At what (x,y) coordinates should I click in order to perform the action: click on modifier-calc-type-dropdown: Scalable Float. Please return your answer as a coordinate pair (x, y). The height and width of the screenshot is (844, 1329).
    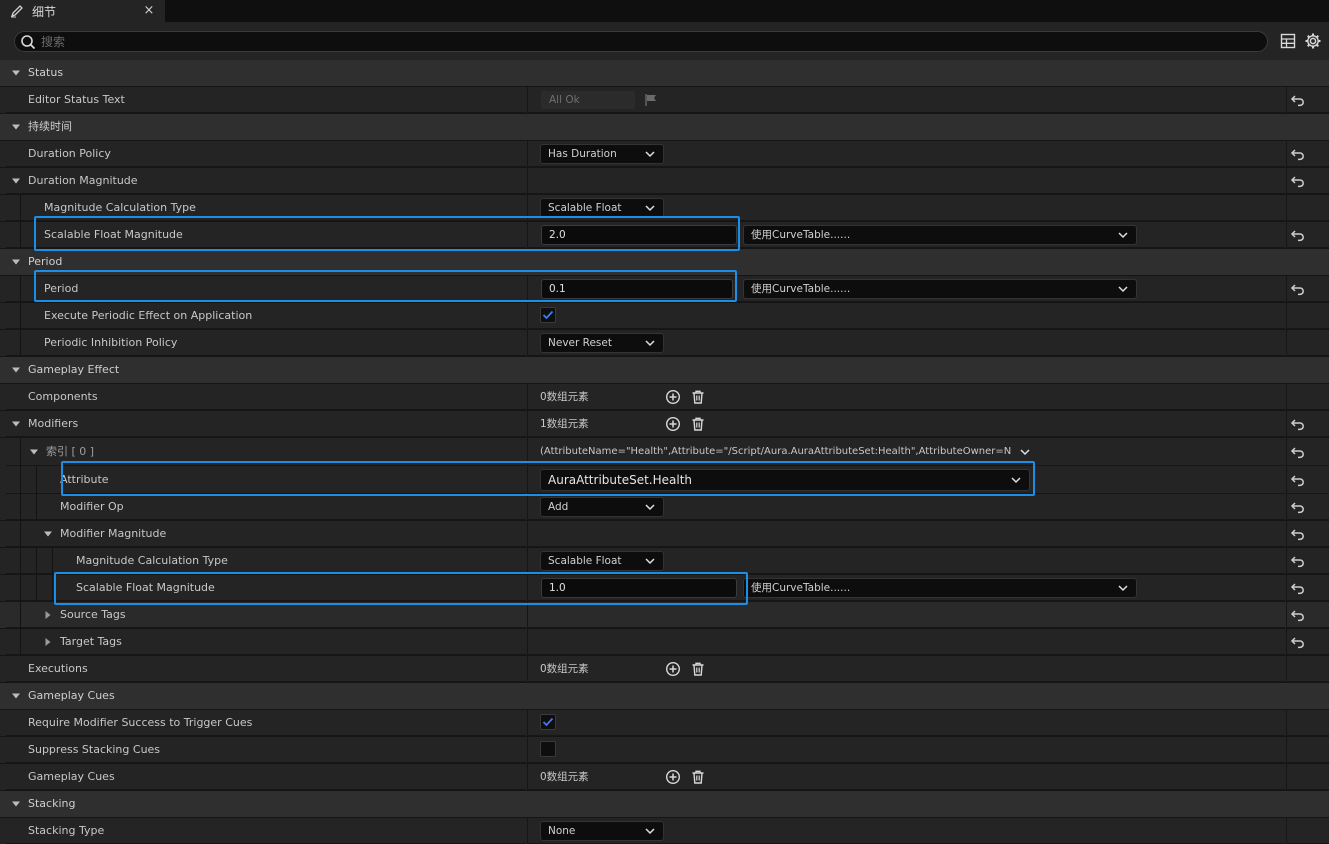
    Looking at the image, I should click on (602, 561).